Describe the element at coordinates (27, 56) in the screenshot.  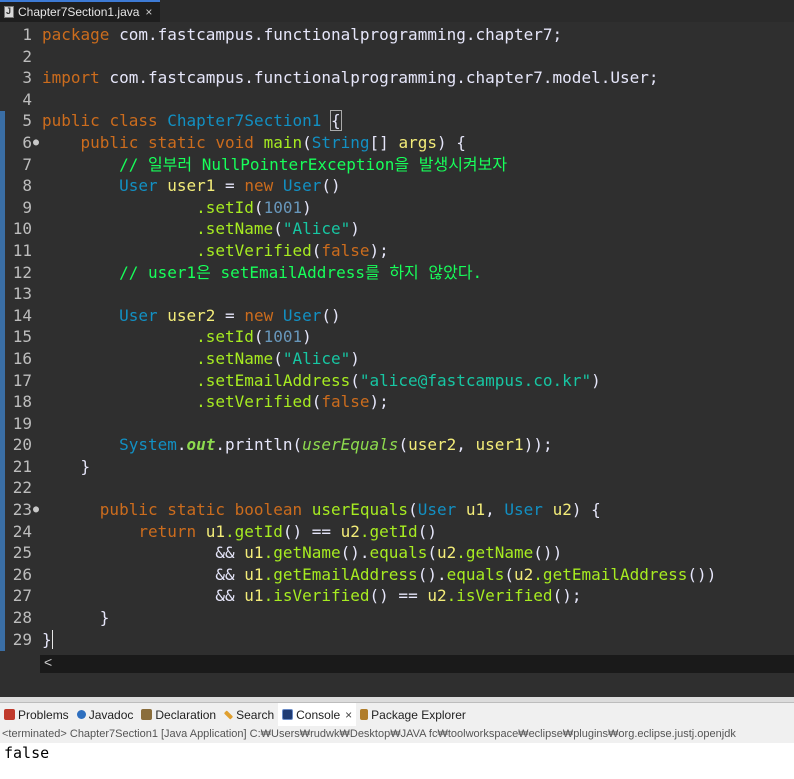
I see `line-number: 2` at that location.